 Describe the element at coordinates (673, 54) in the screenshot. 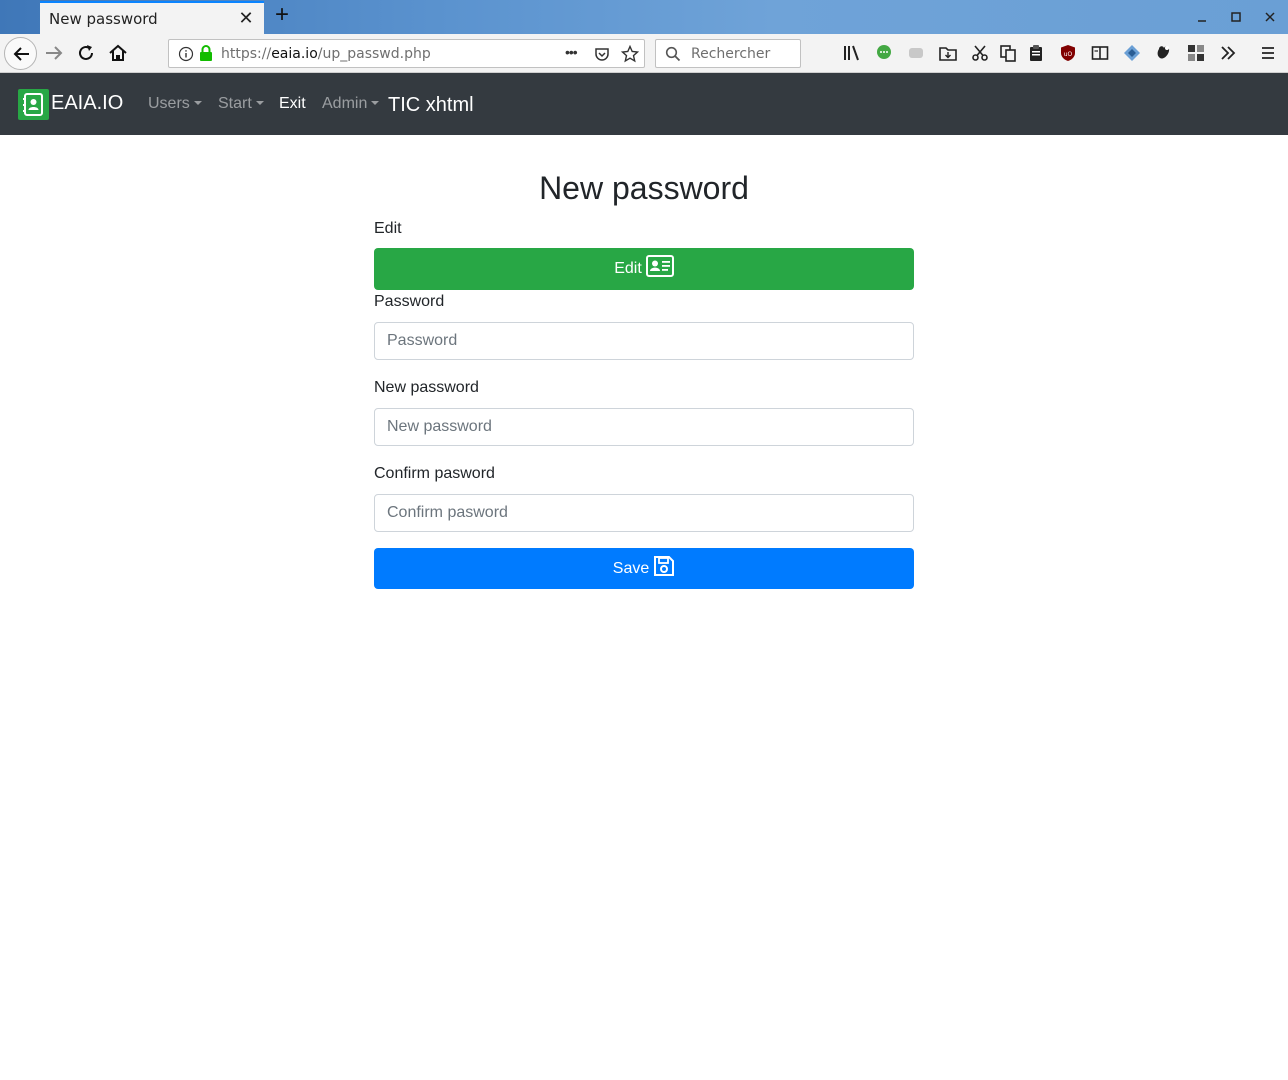

I see `search-icon` at that location.